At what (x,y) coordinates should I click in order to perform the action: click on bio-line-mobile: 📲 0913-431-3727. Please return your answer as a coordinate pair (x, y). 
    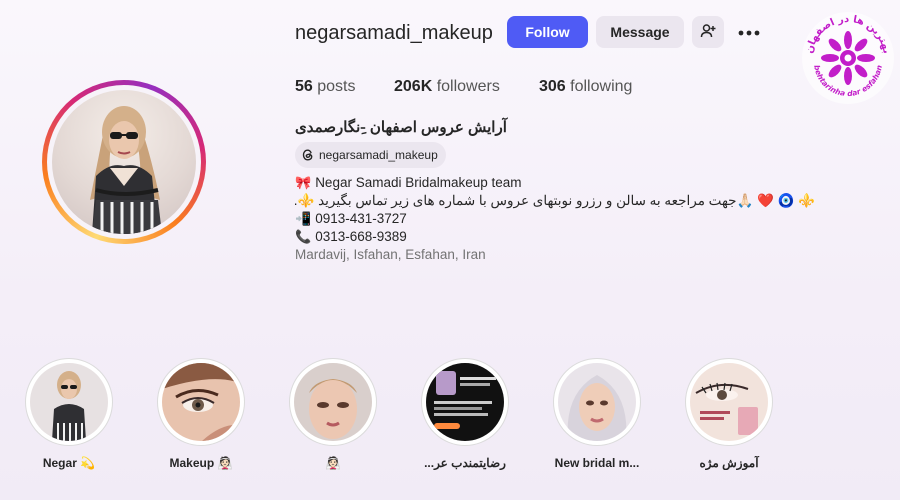
    Looking at the image, I should click on (555, 219).